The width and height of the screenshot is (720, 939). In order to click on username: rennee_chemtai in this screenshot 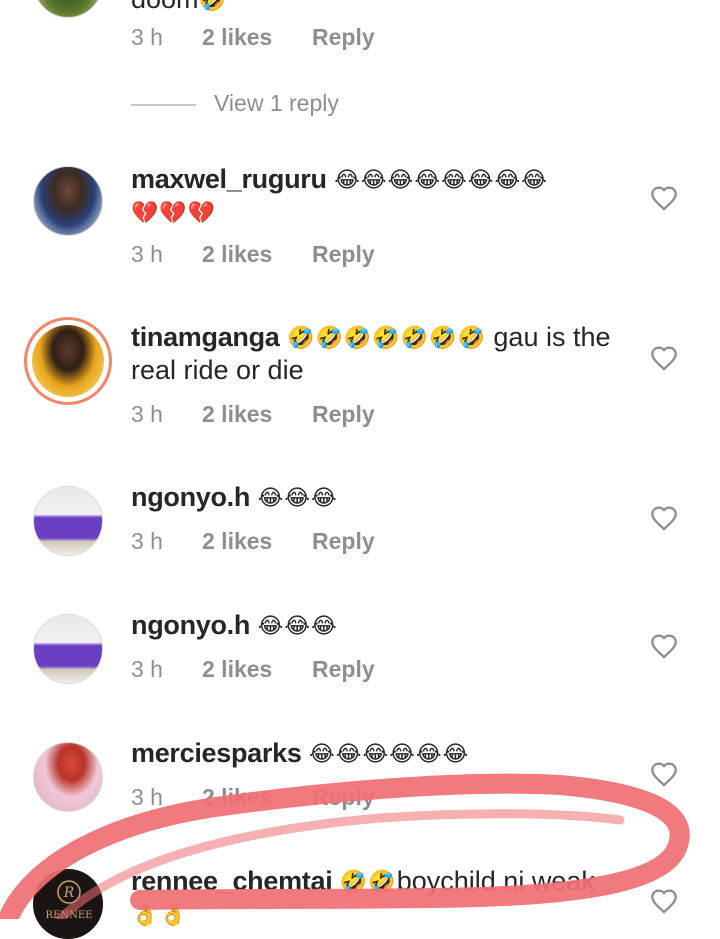, I will do `click(232, 881)`.